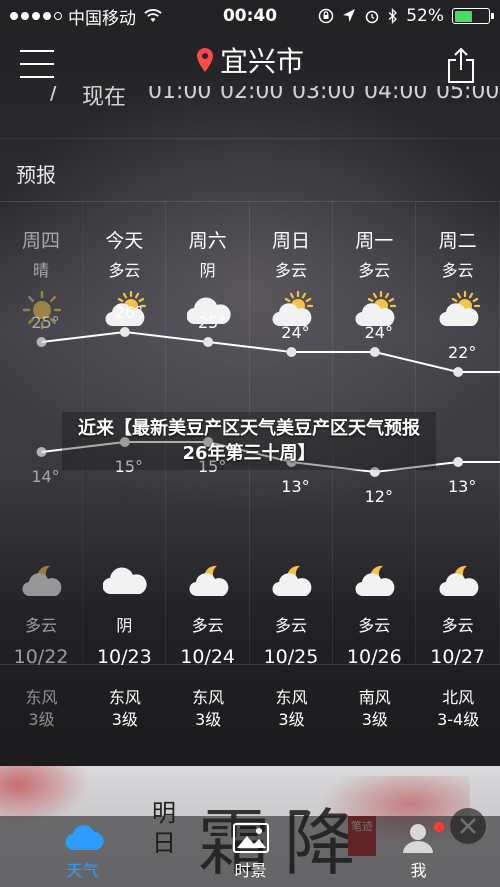 The width and height of the screenshot is (500, 887). I want to click on tab-bar: 天气 时景 我, so click(250, 851).